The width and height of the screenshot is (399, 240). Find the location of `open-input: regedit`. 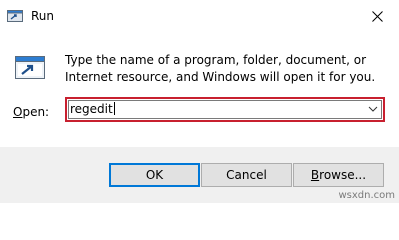

open-input: regedit is located at coordinates (92, 109).